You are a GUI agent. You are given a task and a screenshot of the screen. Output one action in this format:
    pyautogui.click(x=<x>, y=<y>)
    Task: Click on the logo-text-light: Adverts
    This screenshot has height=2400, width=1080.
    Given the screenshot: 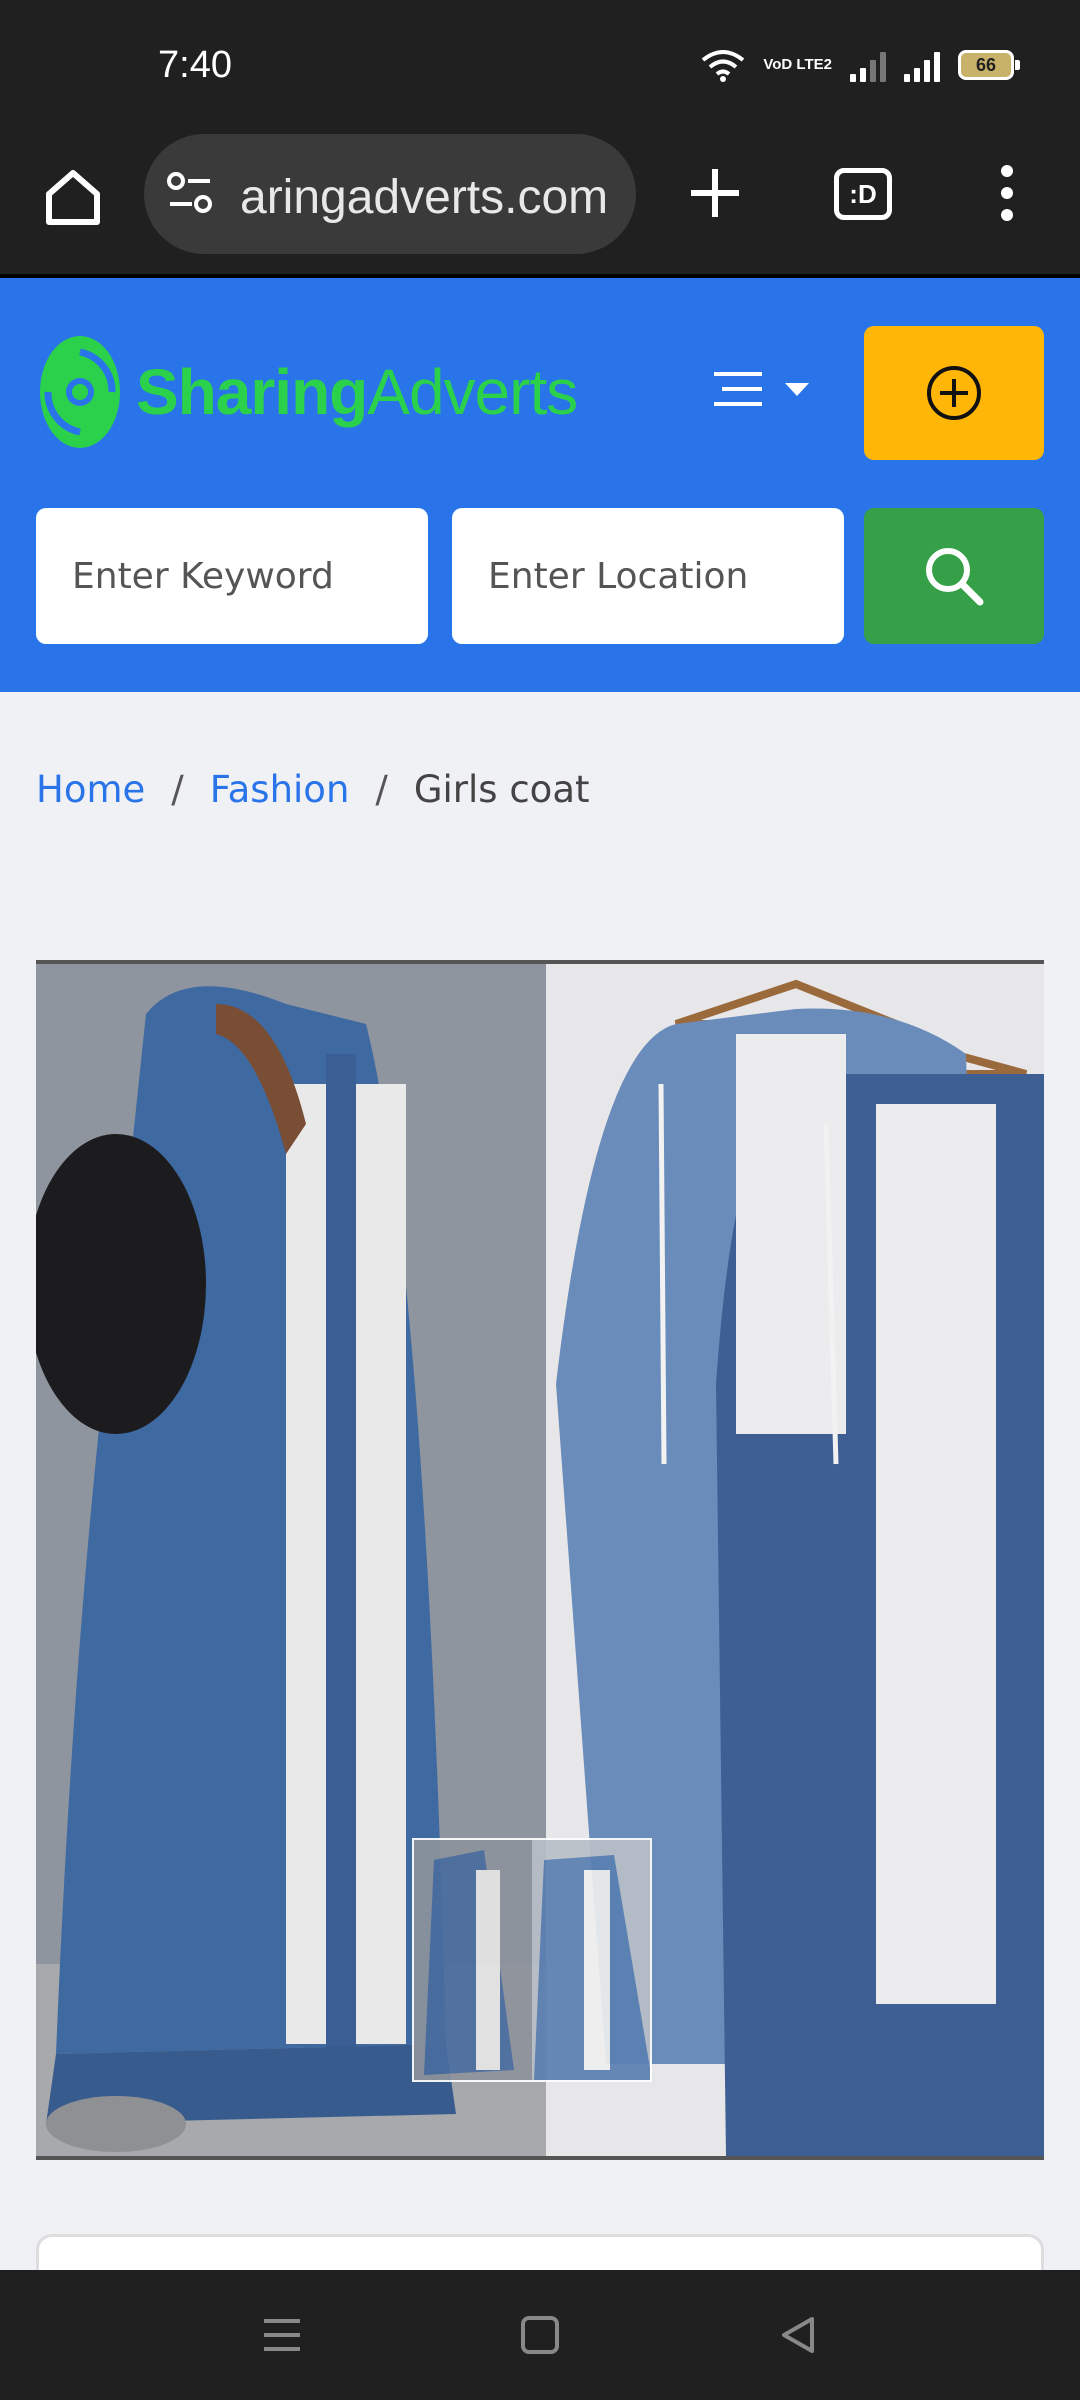 What is the action you would take?
    pyautogui.click(x=472, y=392)
    